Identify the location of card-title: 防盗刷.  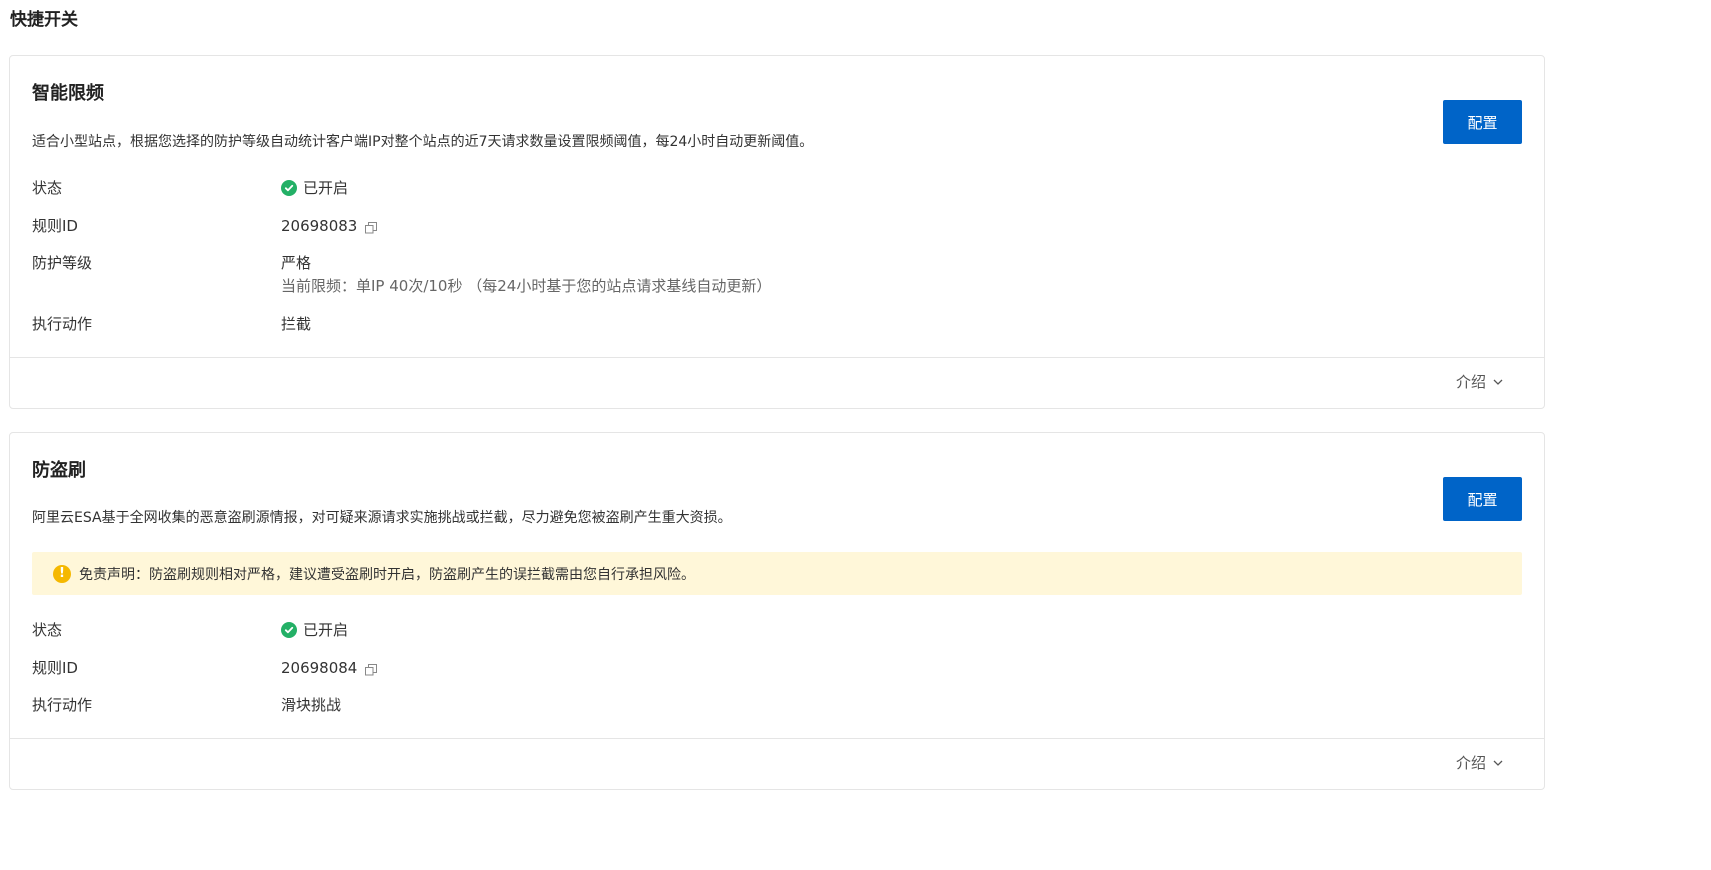
(59, 470).